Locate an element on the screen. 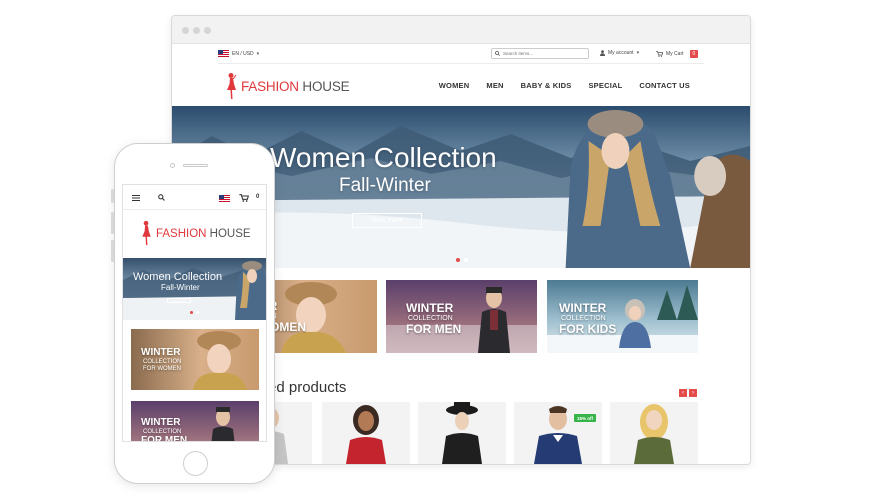 The image size is (870, 493). phone-home-button is located at coordinates (195, 463).